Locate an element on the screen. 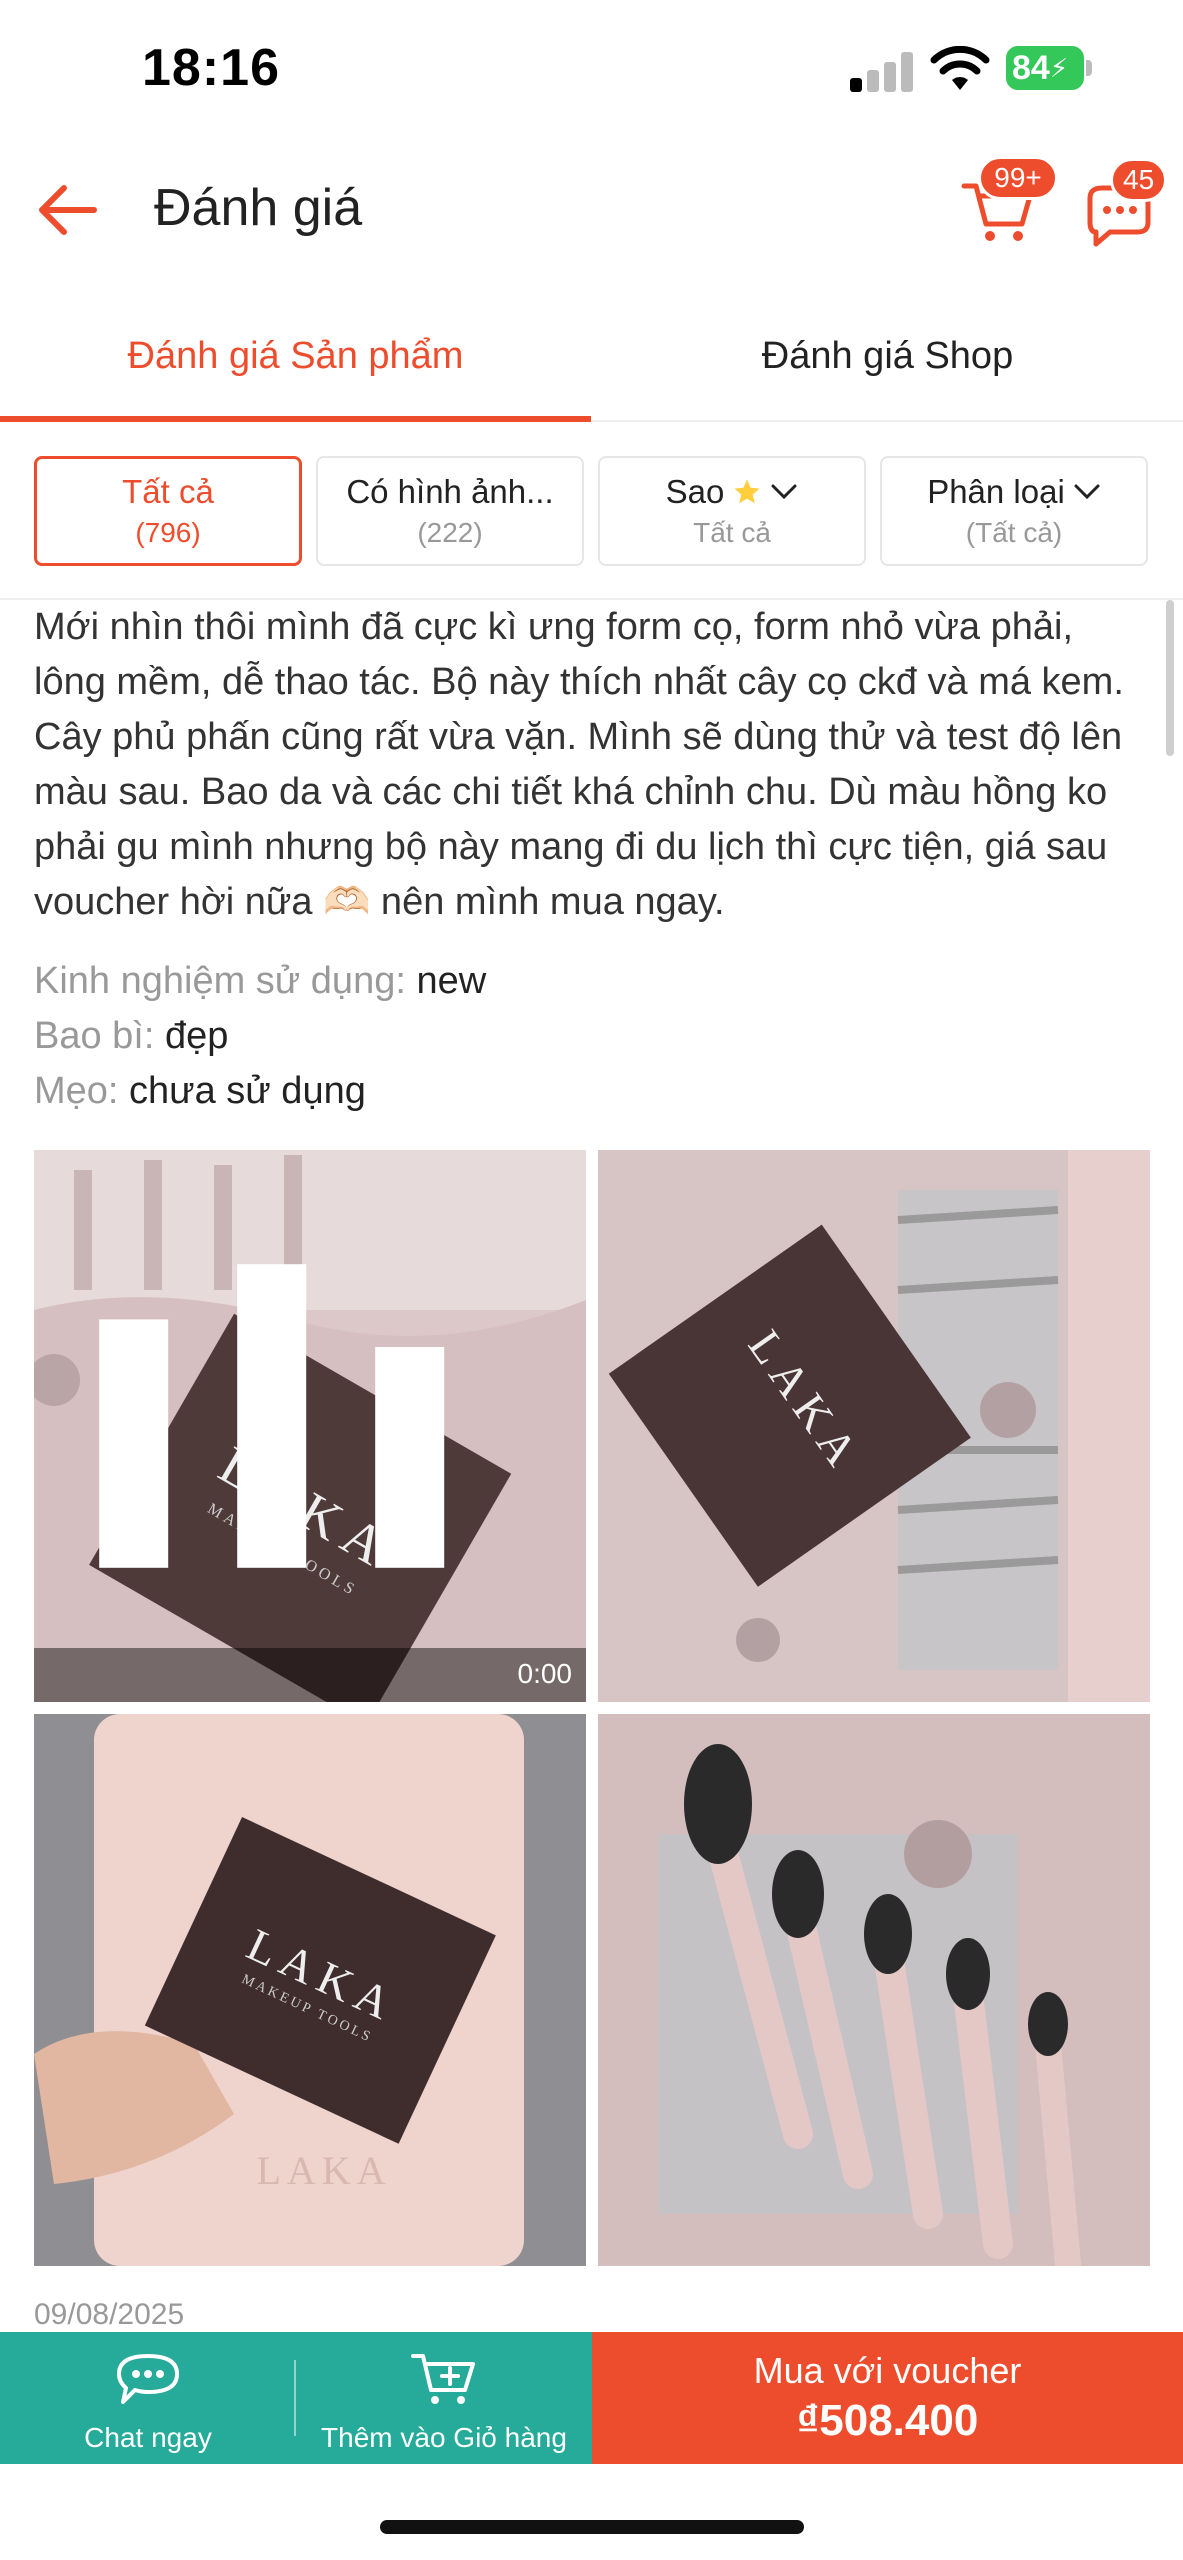  status-time: 18:16 is located at coordinates (211, 68).